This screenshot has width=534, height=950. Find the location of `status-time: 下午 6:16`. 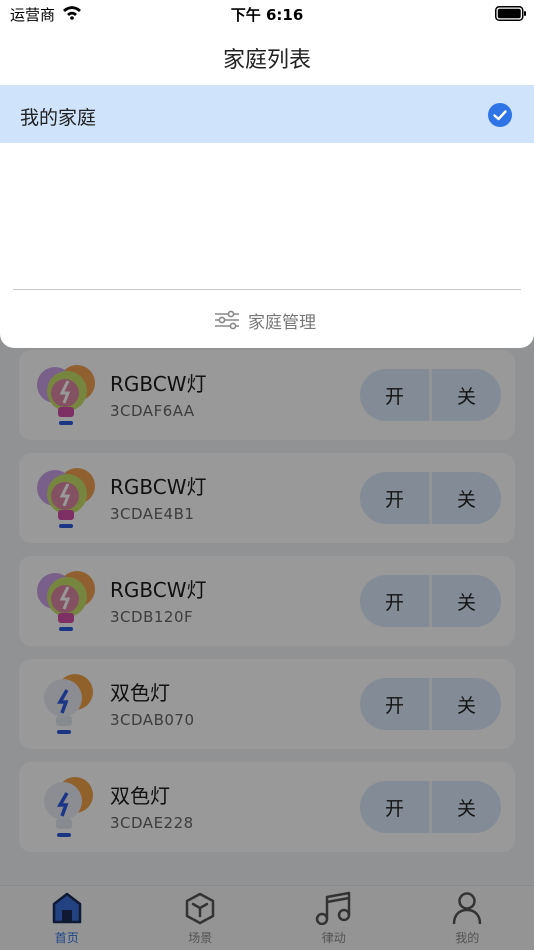

status-time: 下午 6:16 is located at coordinates (267, 15).